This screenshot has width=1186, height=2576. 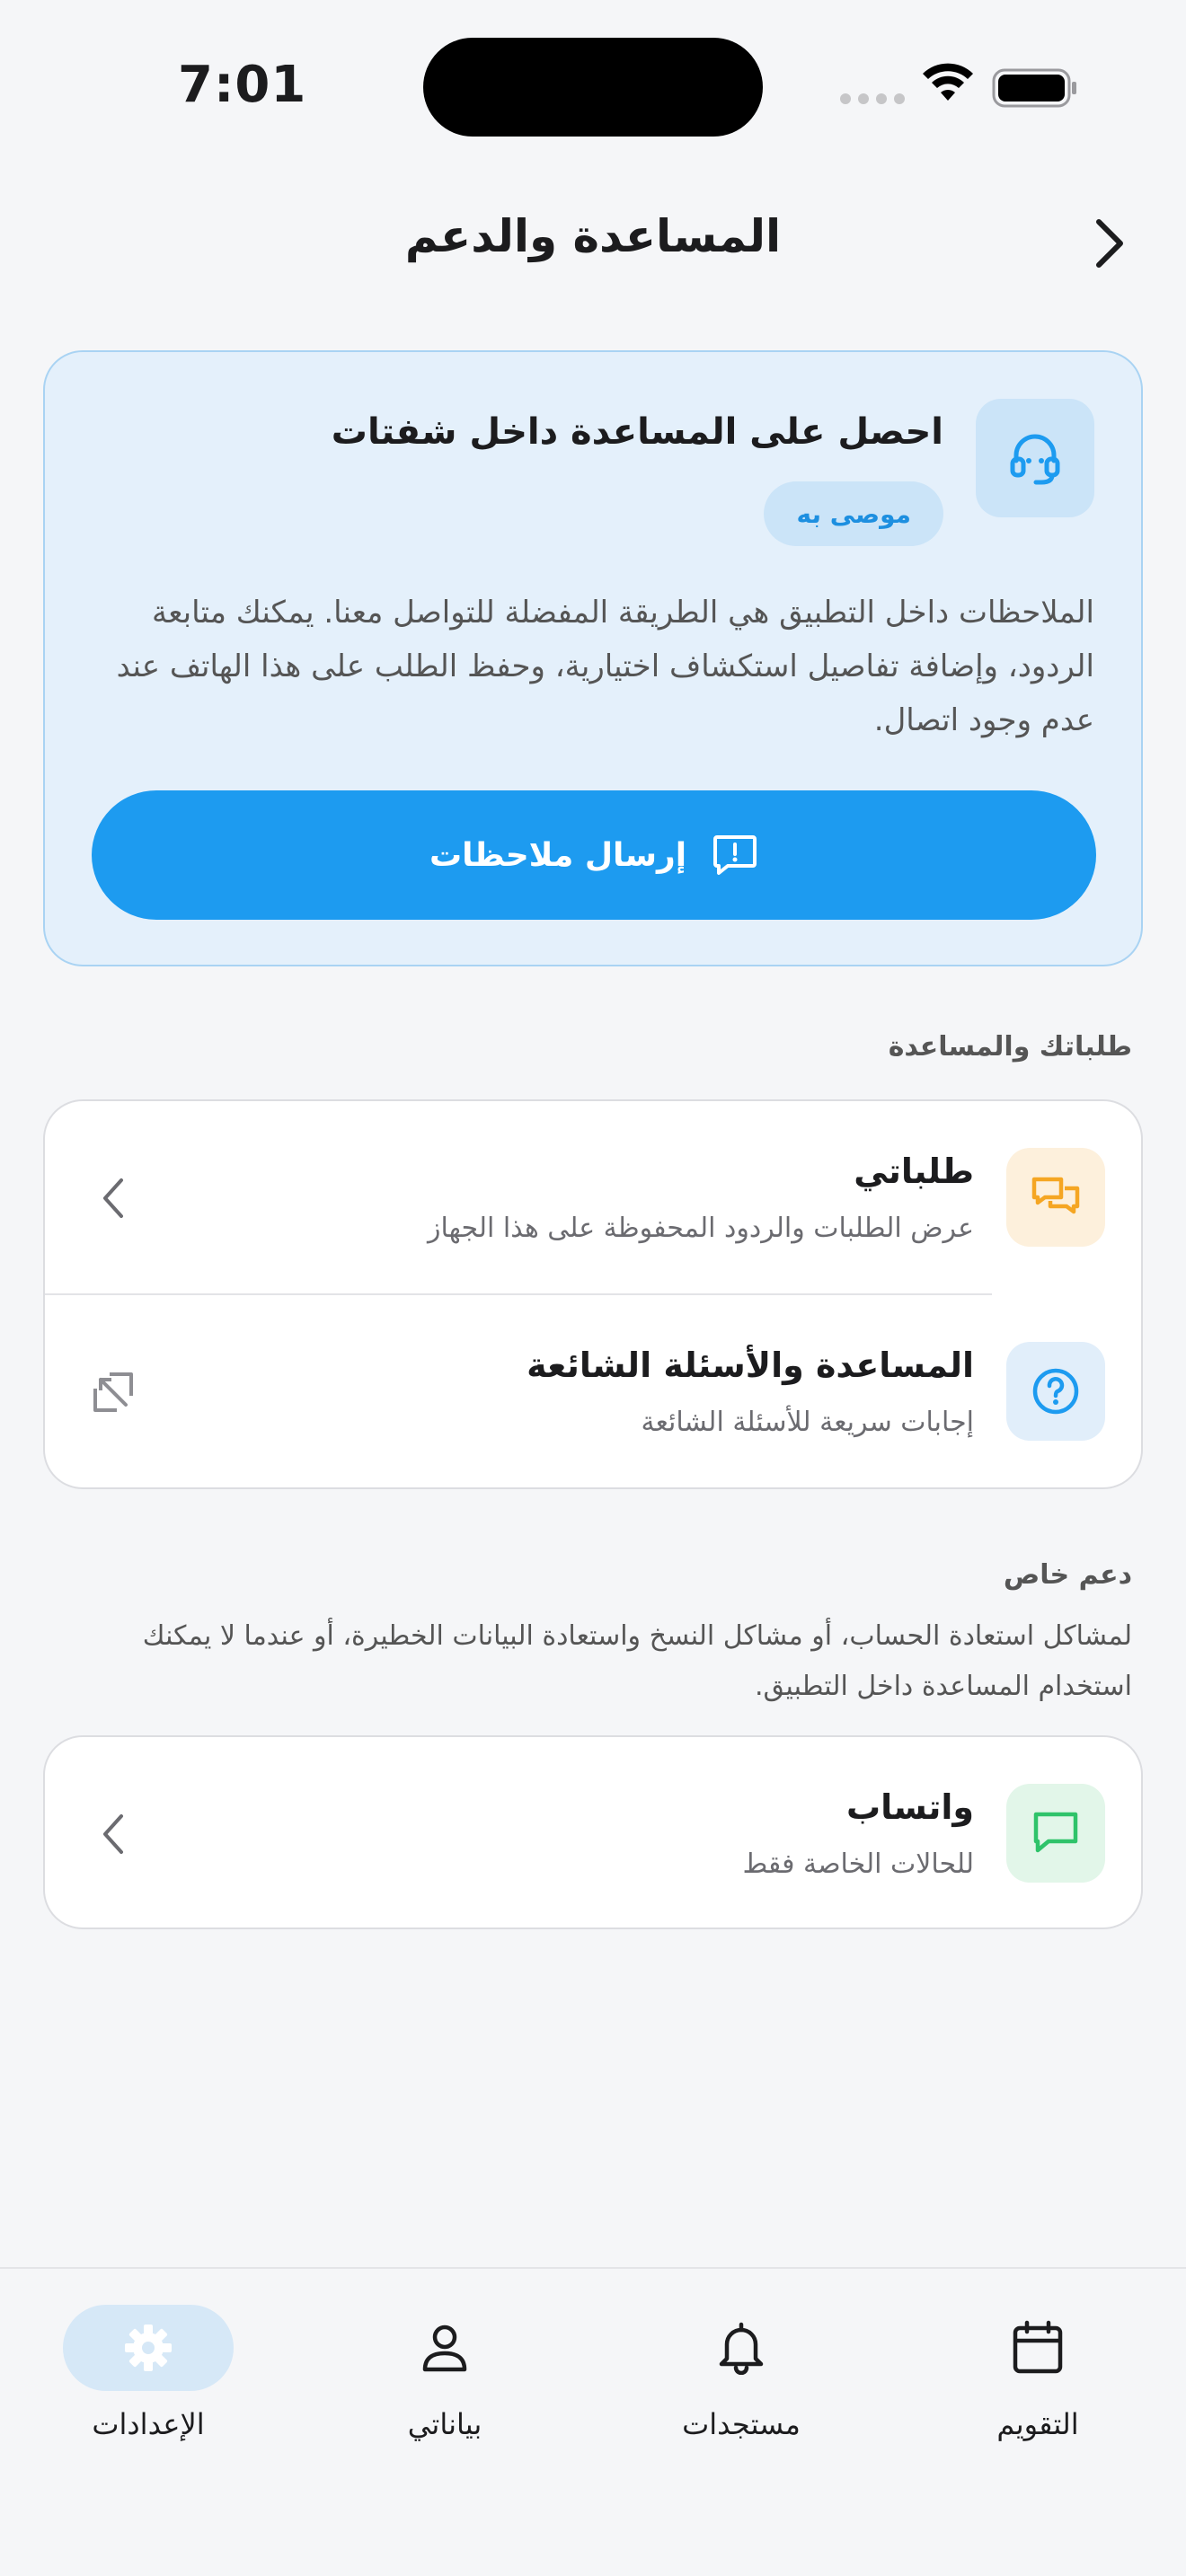 I want to click on external-link-icon, so click(x=113, y=1392).